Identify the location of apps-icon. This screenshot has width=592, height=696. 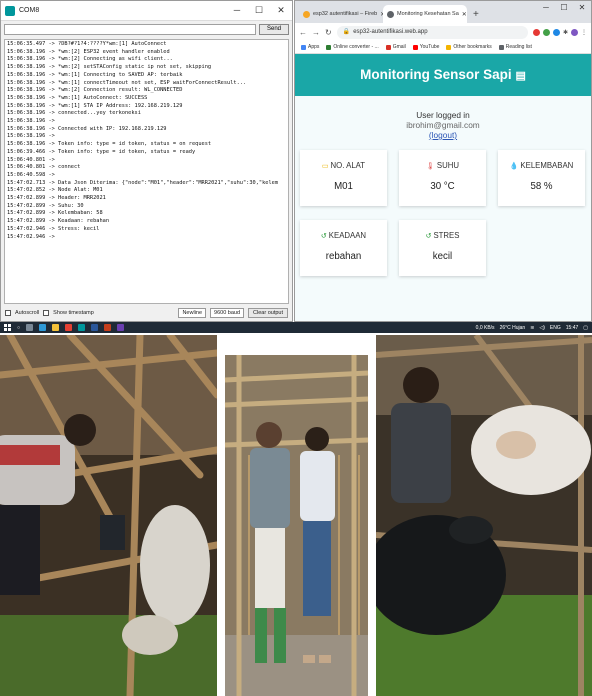
(303, 47).